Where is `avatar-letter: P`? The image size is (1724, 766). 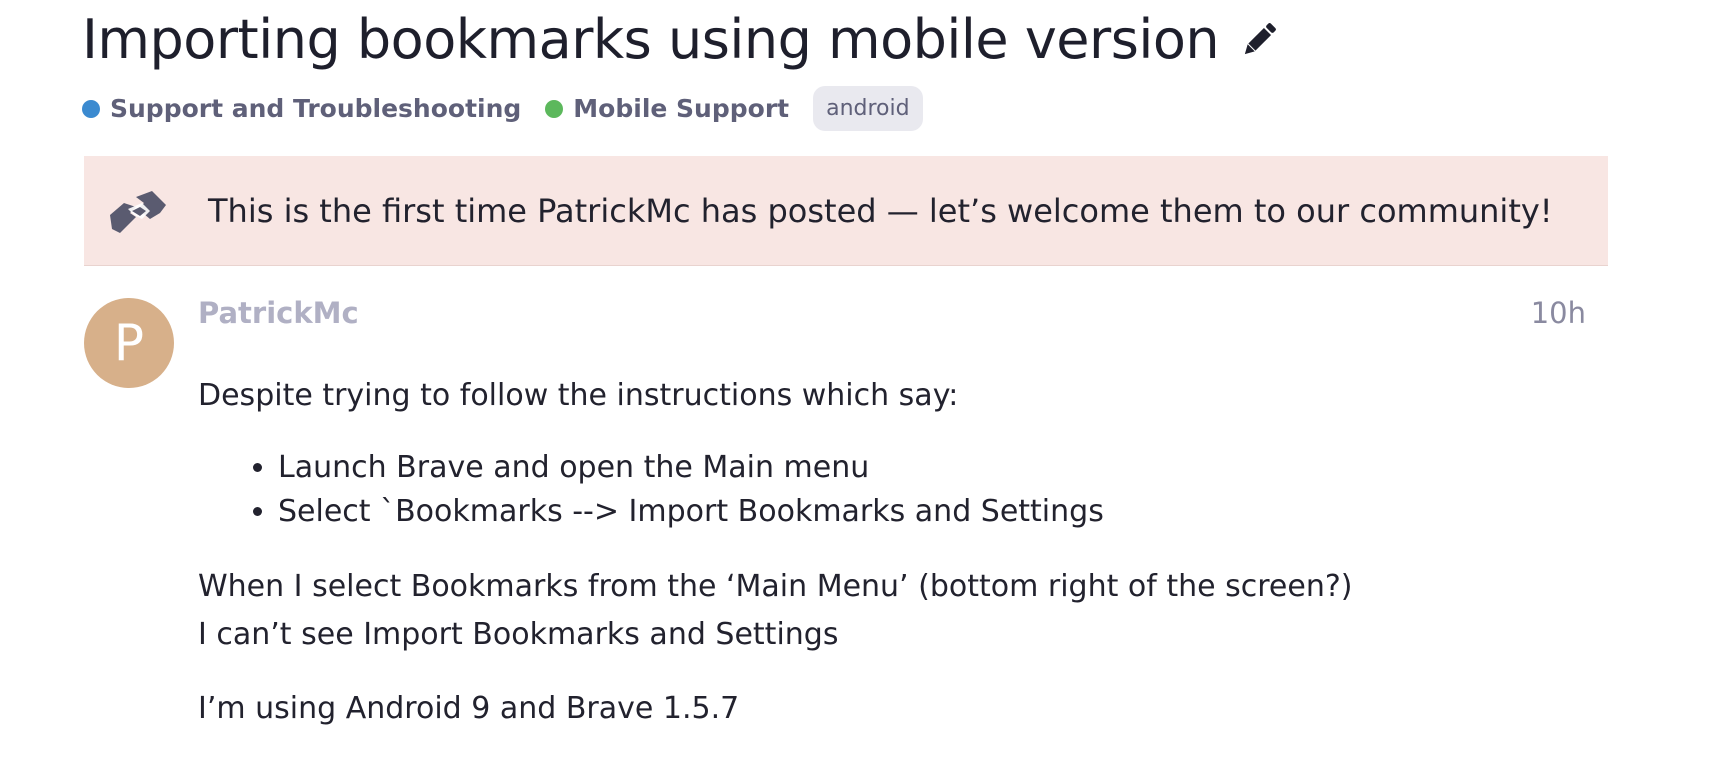 avatar-letter: P is located at coordinates (129, 343).